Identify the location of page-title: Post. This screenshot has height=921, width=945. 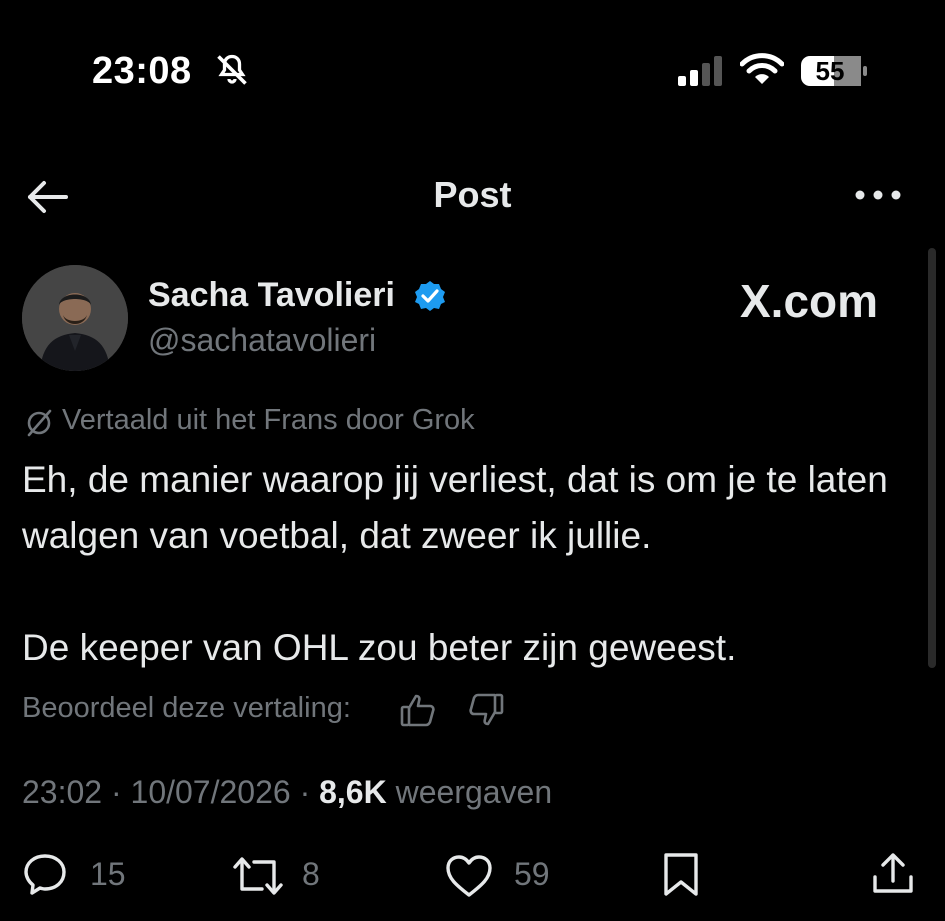
(472, 194).